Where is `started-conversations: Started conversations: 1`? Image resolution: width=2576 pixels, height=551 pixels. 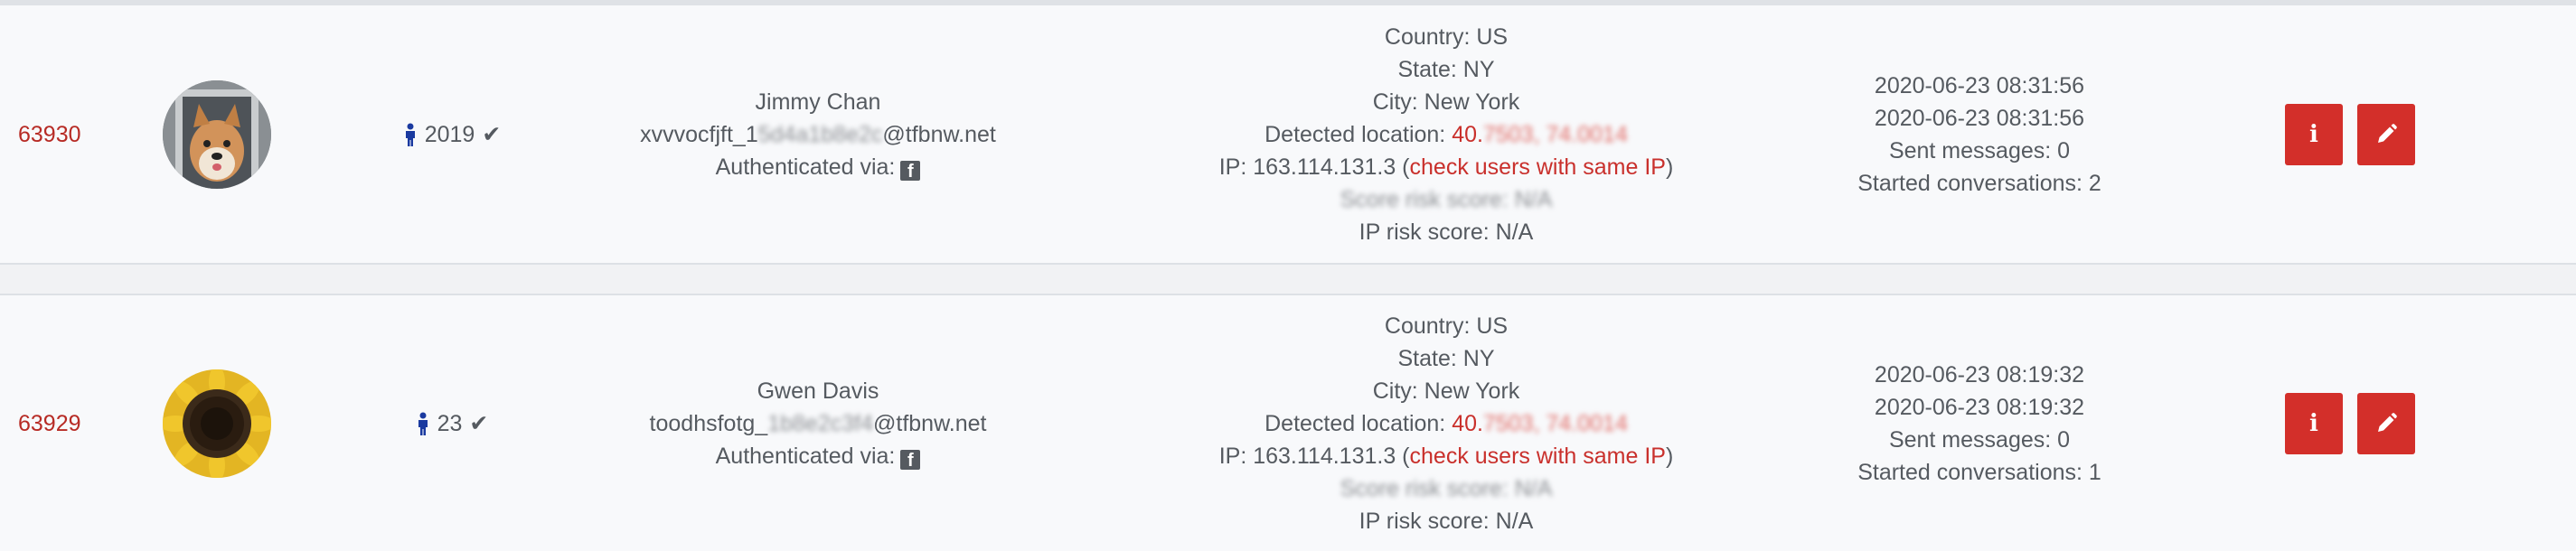 started-conversations: Started conversations: 1 is located at coordinates (1979, 472).